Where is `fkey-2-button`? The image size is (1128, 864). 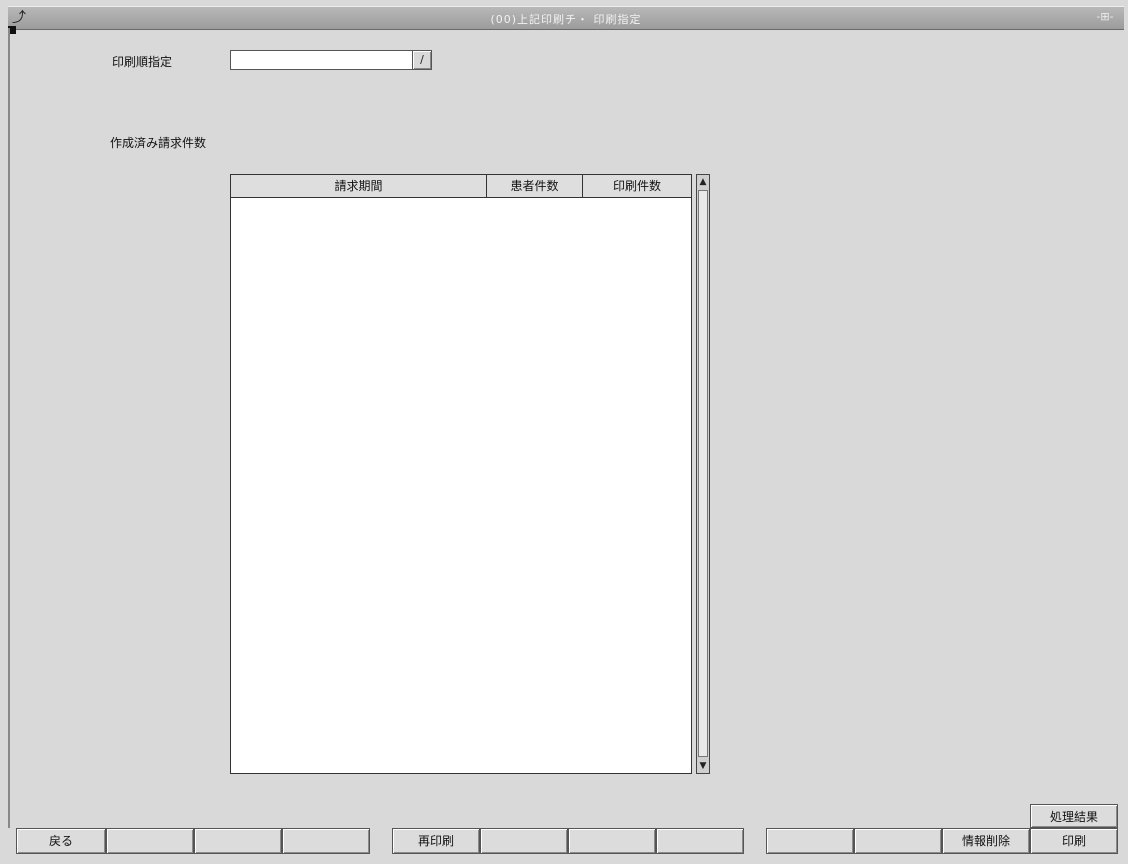 fkey-2-button is located at coordinates (150, 841).